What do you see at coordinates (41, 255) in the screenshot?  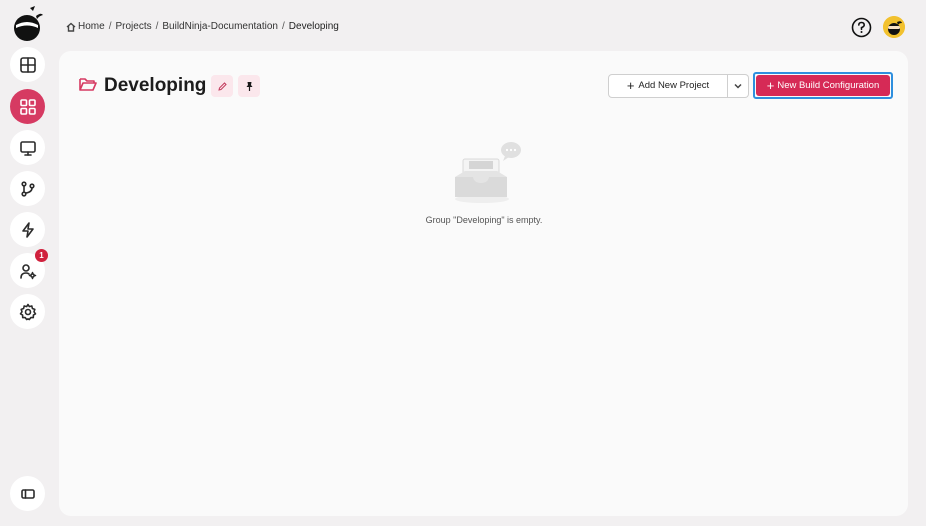 I see `notification-badge: 1` at bounding box center [41, 255].